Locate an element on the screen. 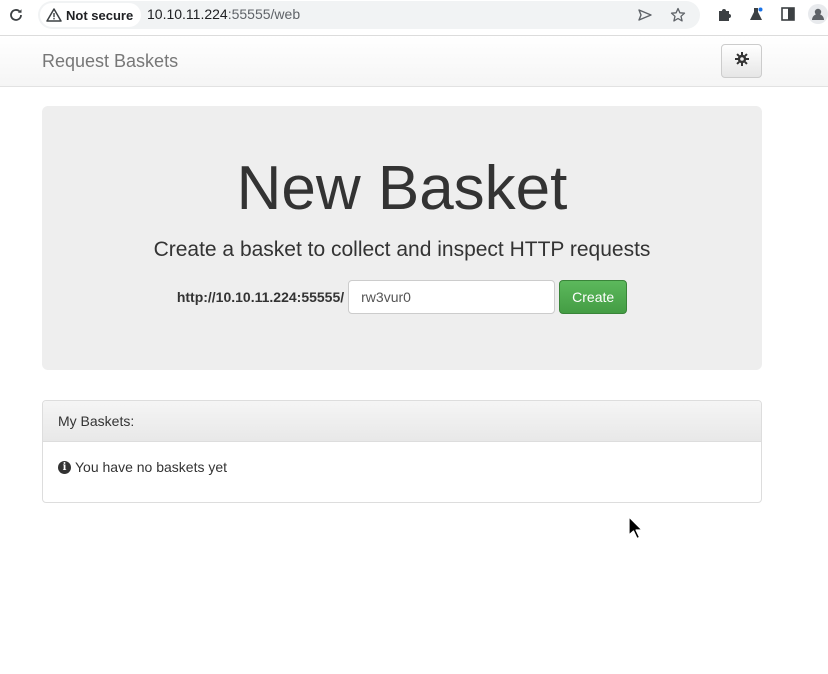  url-host: 10.10.11.224 is located at coordinates (187, 14).